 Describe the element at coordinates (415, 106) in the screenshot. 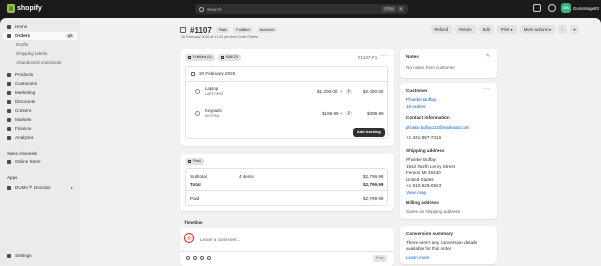

I see `customer-orders-link: 15 orders` at that location.